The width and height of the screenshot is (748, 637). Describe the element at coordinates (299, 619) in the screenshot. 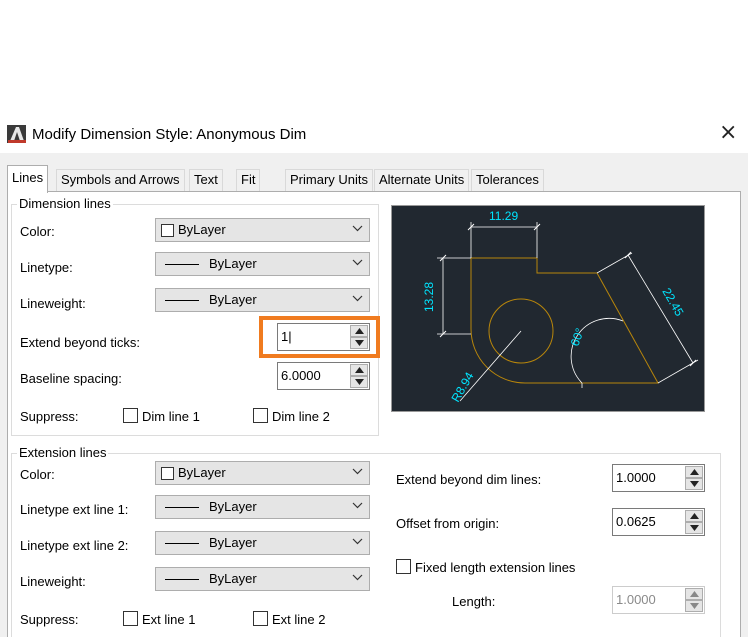

I see `ext-line-2-label: Ext line 2` at that location.